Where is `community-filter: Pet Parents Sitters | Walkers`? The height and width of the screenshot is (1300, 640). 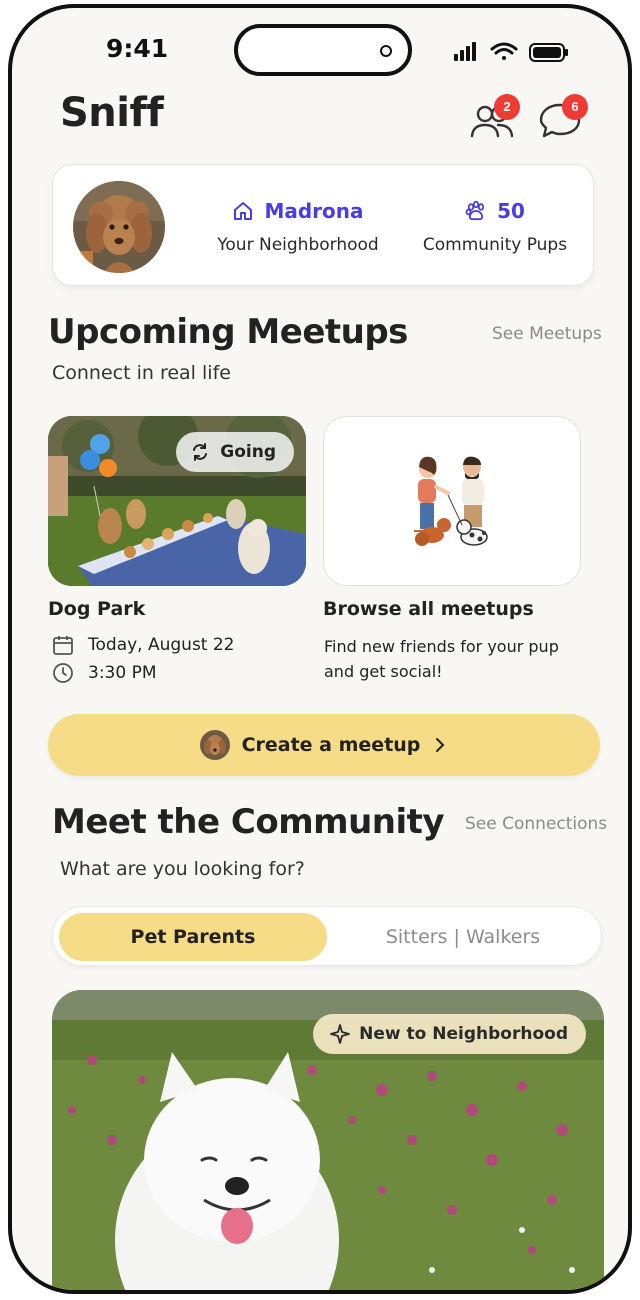 community-filter: Pet Parents Sitters | Walkers is located at coordinates (327, 936).